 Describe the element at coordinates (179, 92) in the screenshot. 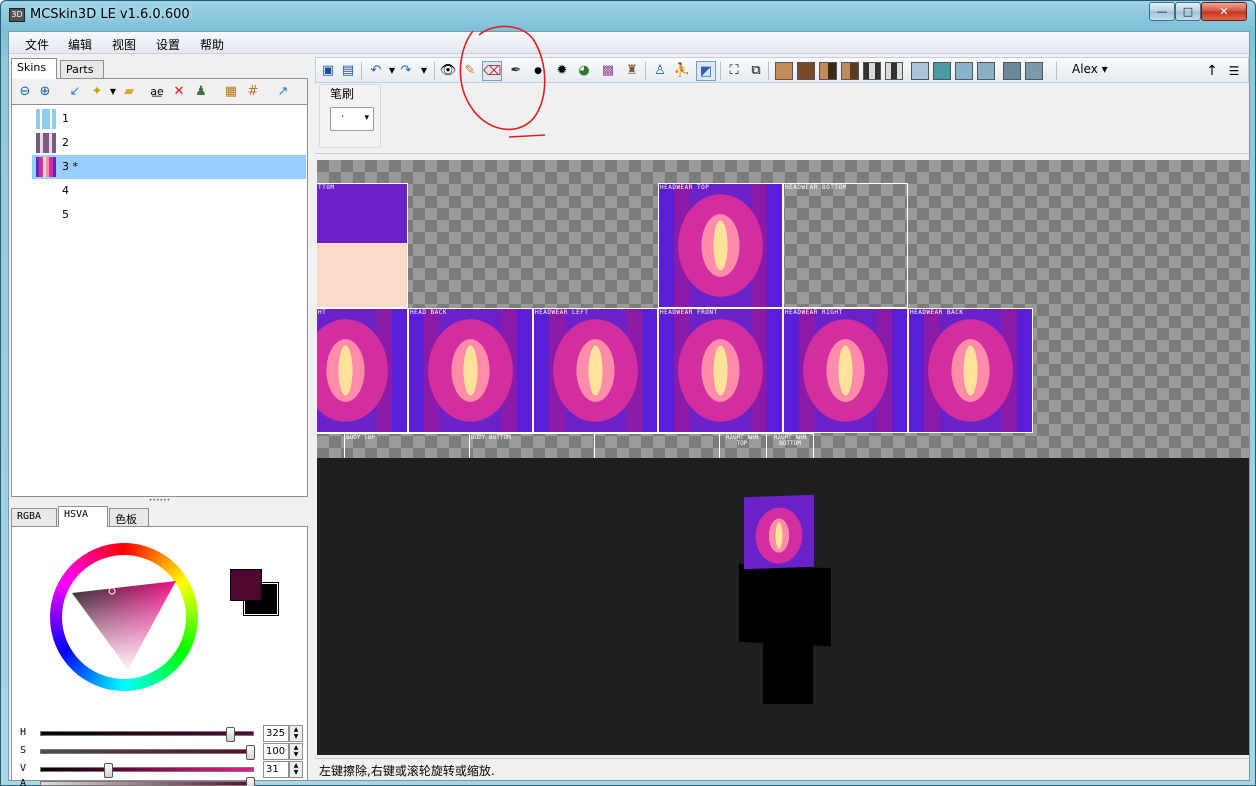

I see `delete-icon: ✕` at that location.